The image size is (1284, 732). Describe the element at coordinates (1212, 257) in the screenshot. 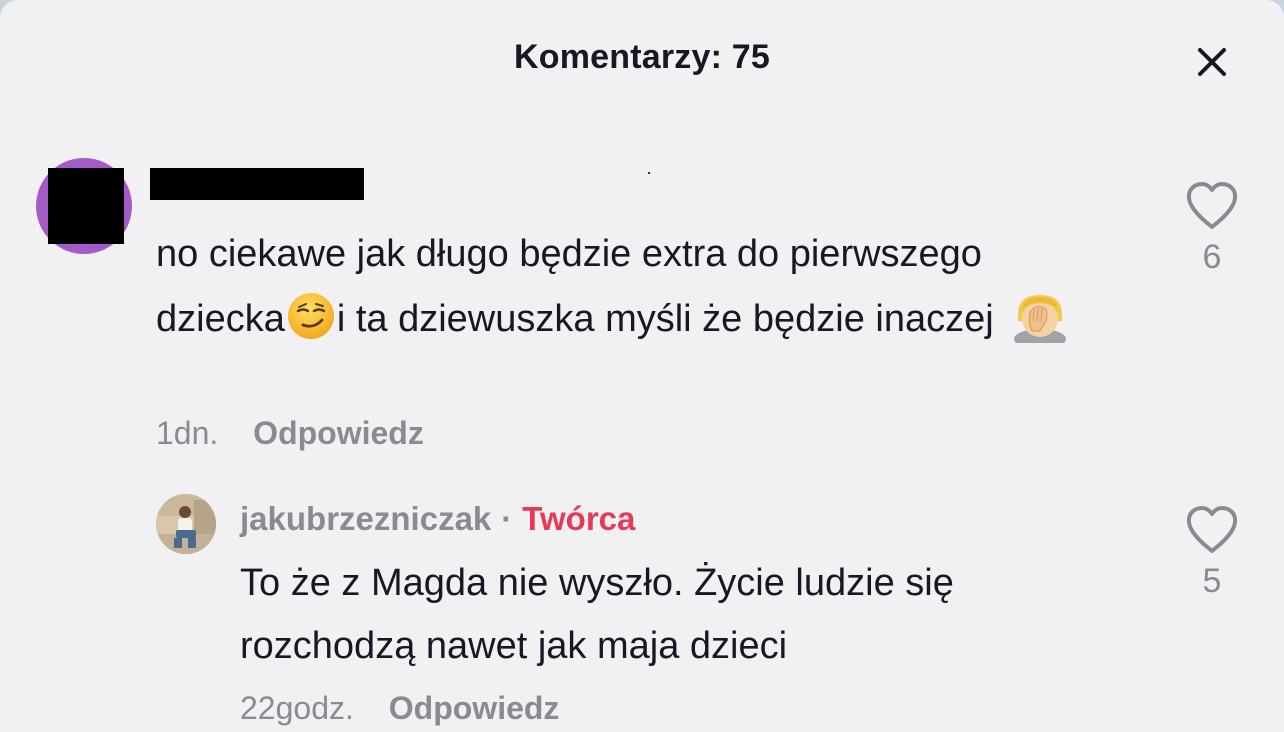

I see `like-count: 6` at that location.